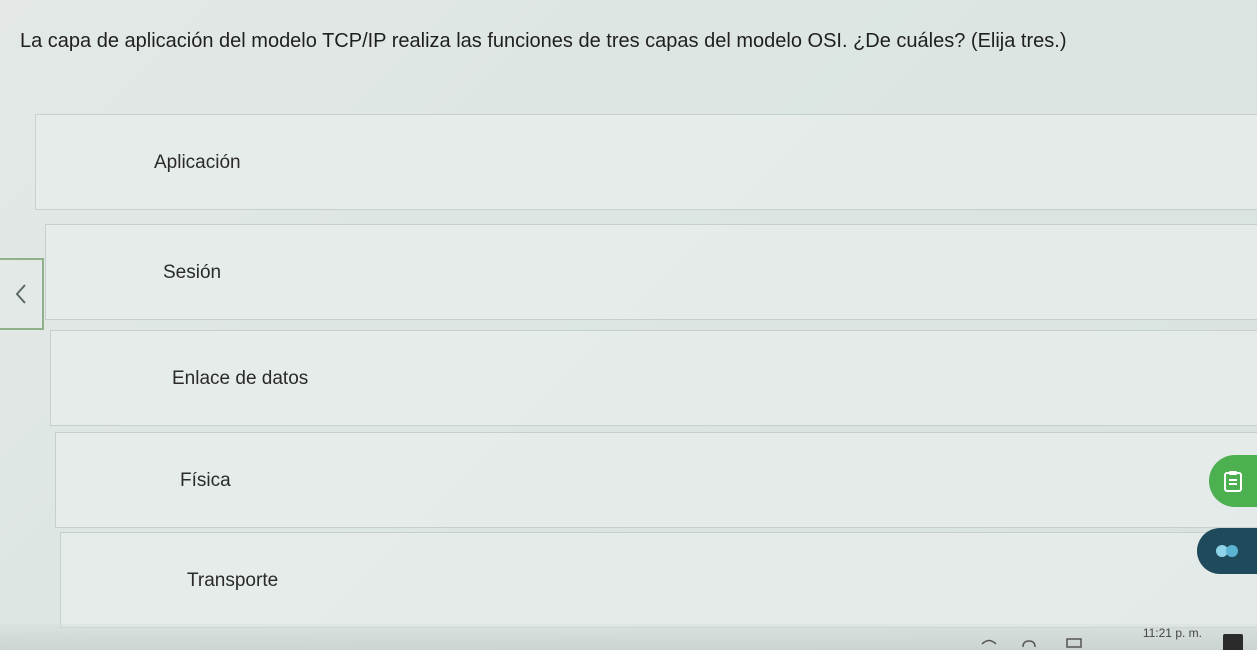  I want to click on notes-button, so click(1233, 481).